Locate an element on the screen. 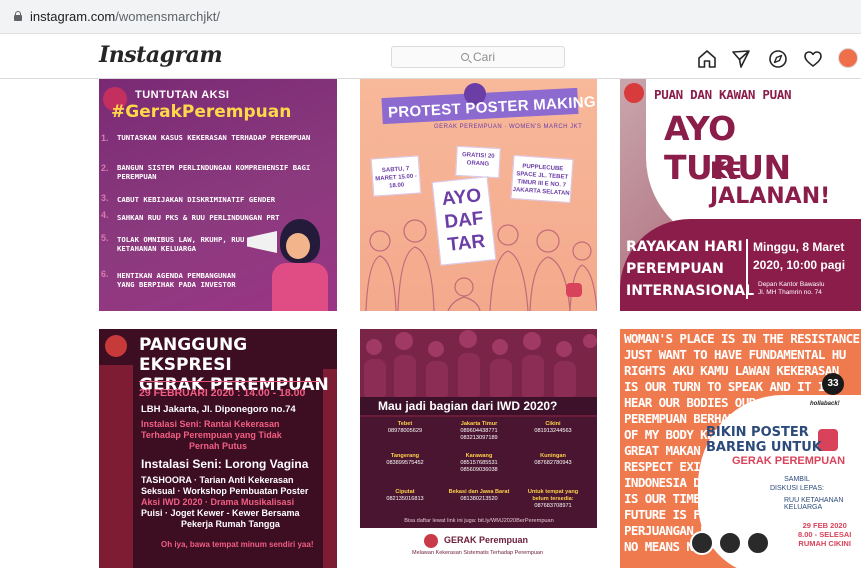  headline: BIKIN POSTER BARENG UNTUK is located at coordinates (764, 440).